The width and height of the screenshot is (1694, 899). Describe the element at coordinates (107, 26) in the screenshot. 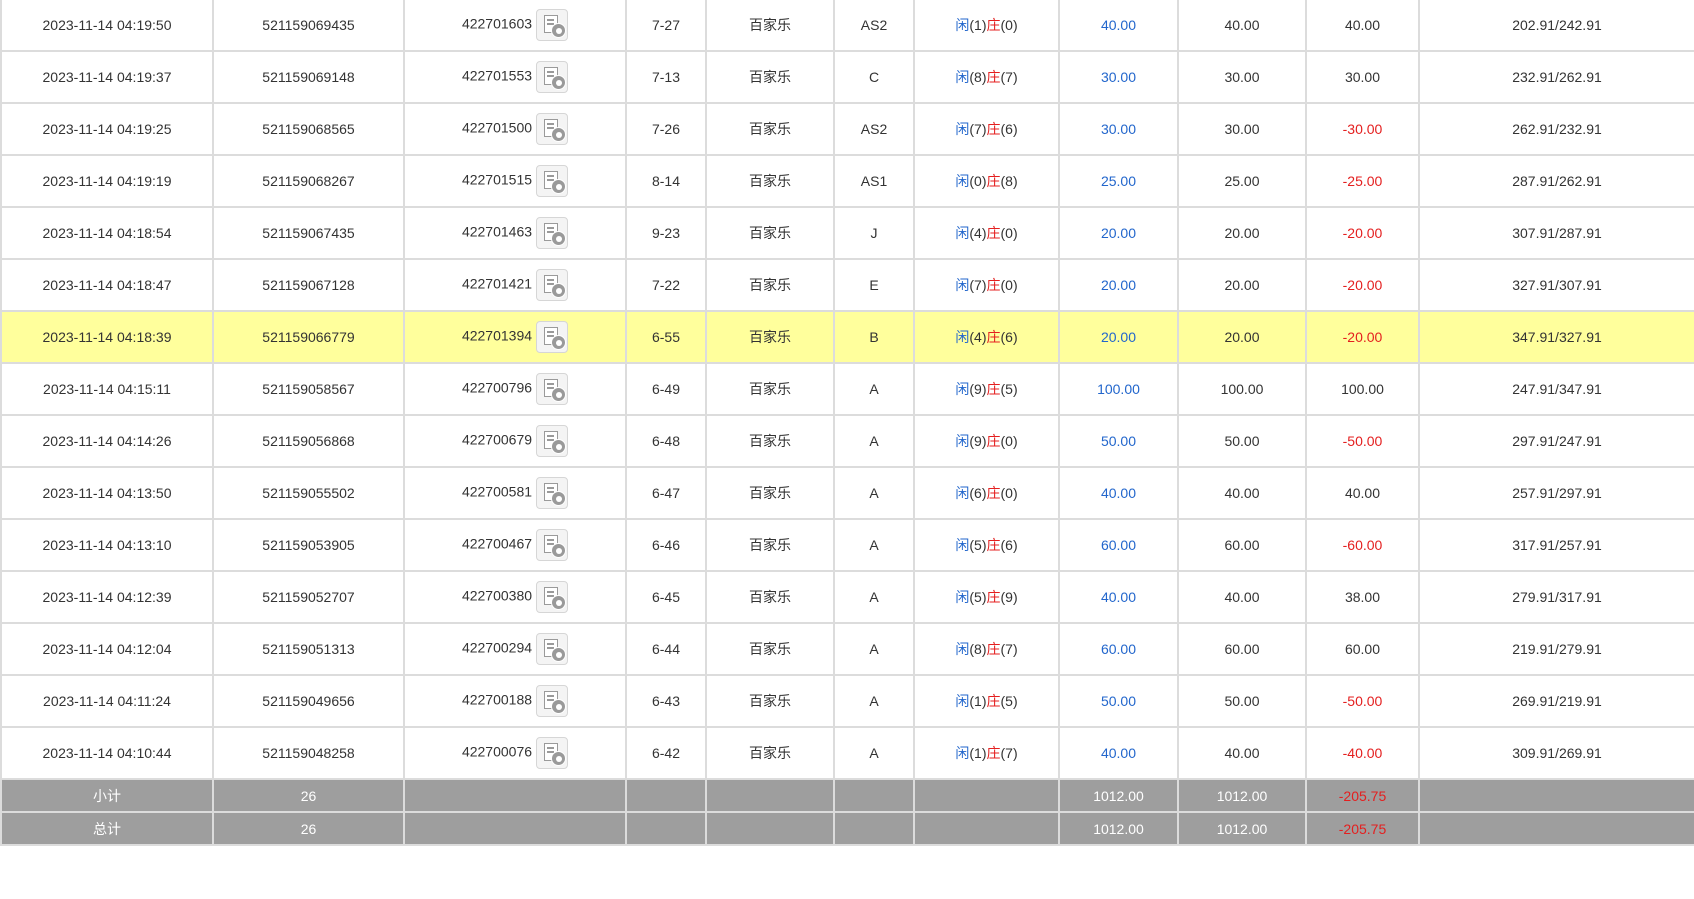

I see `bet-time: 2023-11-14 04:19:50` at that location.